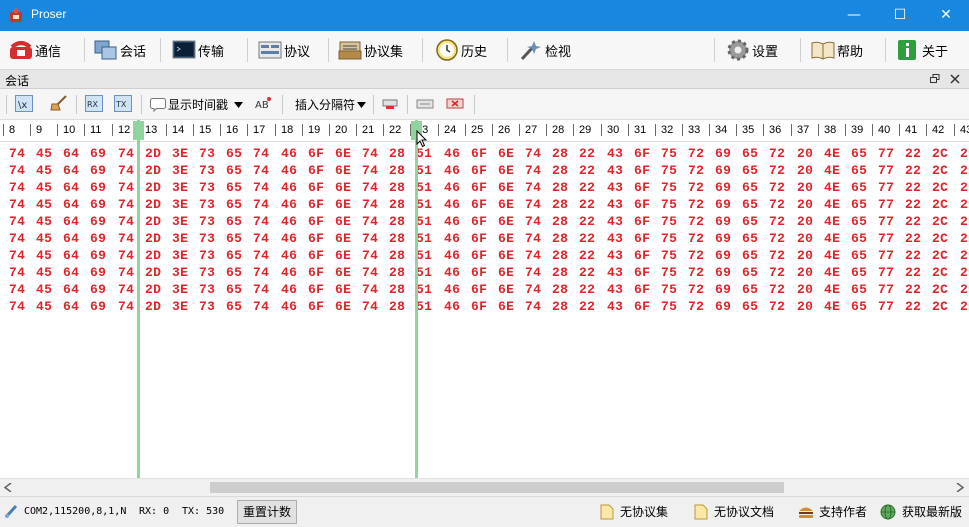  Describe the element at coordinates (390, 103) in the screenshot. I see `send-icon` at that location.